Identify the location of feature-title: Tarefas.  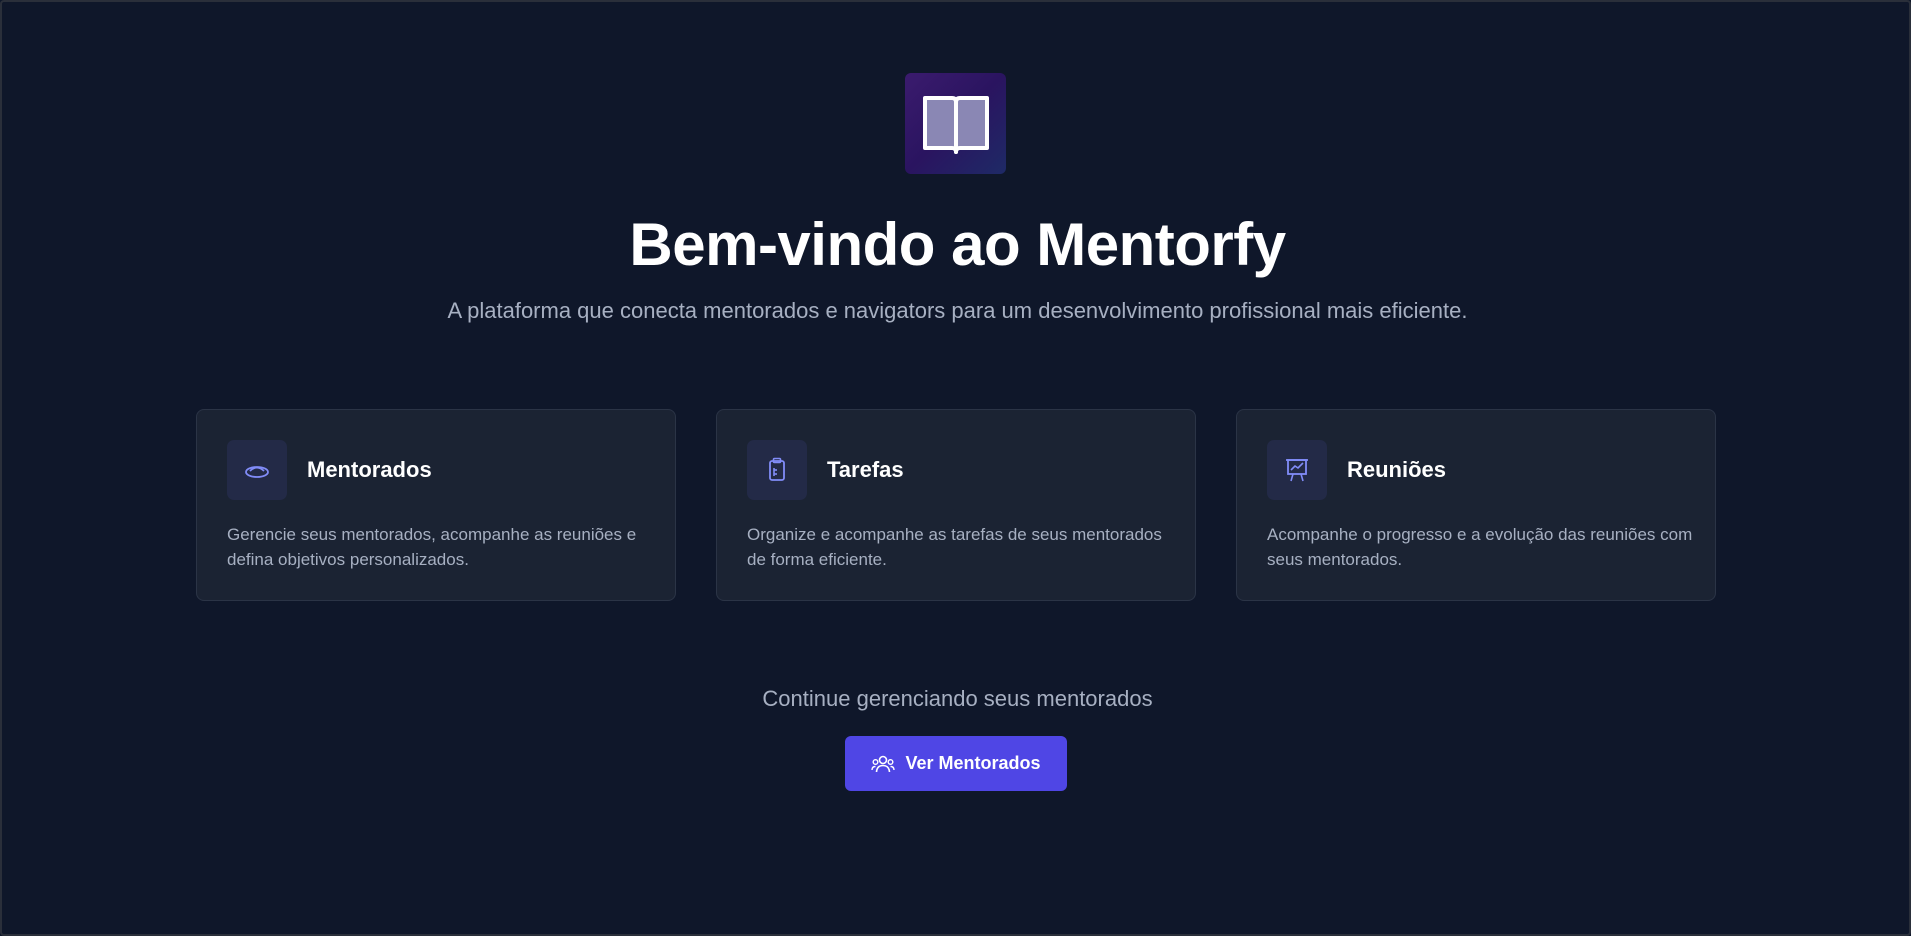
(865, 469).